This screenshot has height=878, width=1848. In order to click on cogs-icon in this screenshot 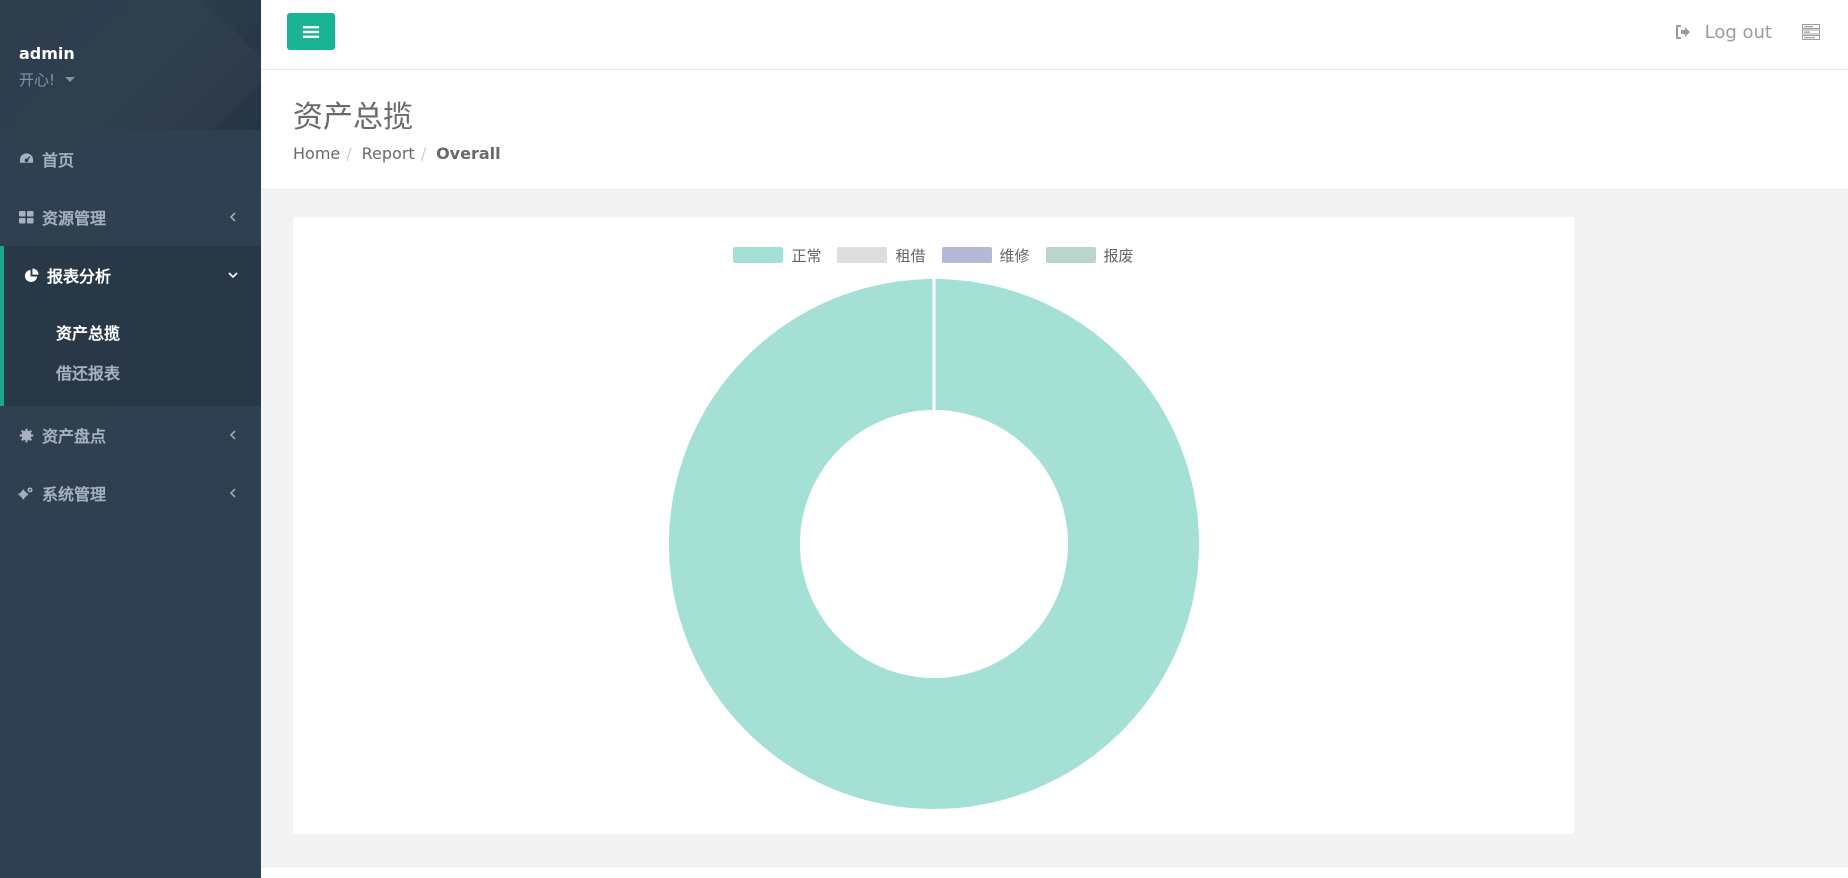, I will do `click(26, 493)`.